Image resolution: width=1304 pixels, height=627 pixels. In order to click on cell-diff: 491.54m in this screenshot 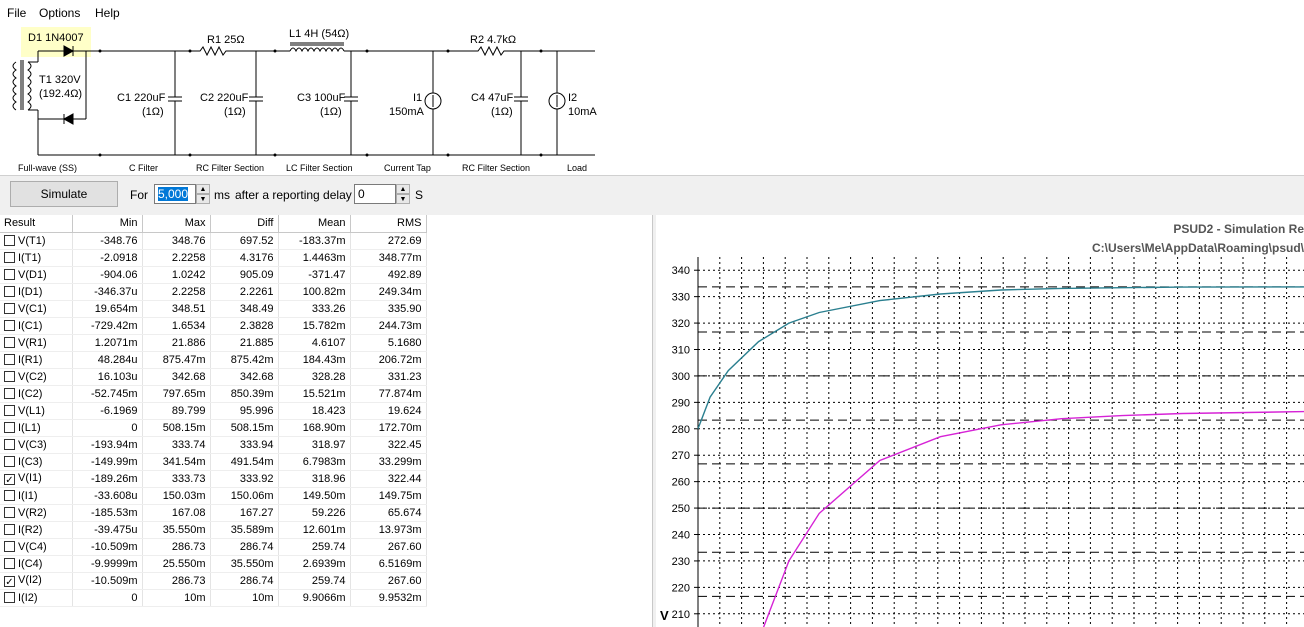, I will do `click(244, 462)`.